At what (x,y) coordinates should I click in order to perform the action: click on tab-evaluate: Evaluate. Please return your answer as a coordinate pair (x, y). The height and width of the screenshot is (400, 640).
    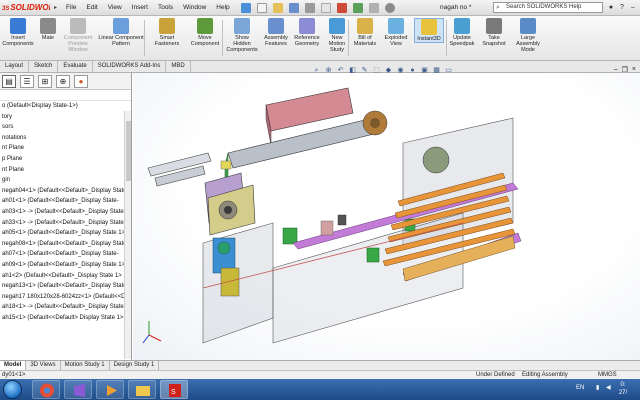
    Looking at the image, I should click on (75, 66).